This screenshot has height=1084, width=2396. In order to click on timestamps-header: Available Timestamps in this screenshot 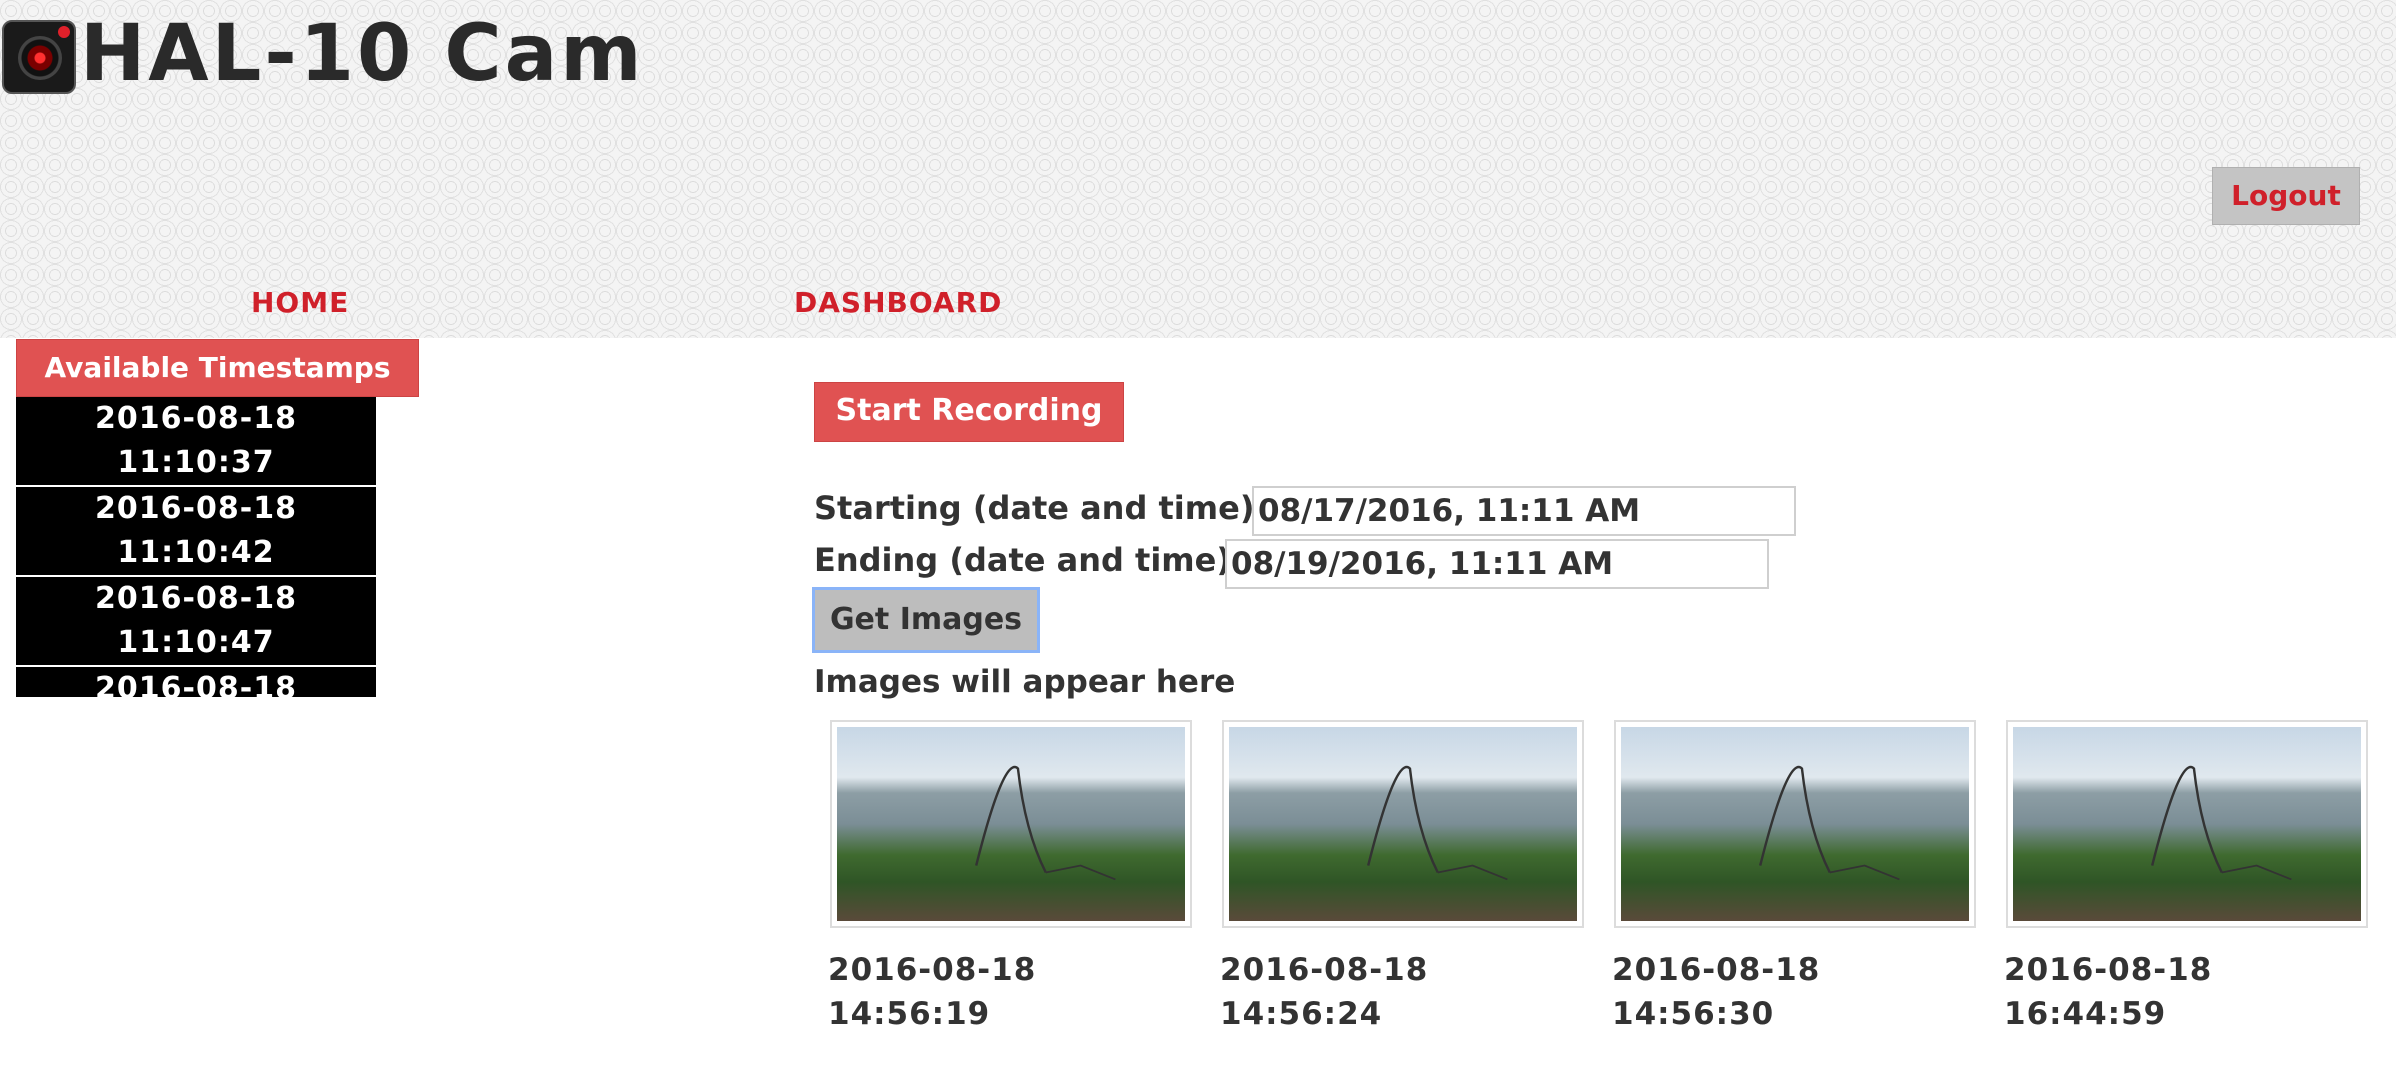, I will do `click(217, 368)`.